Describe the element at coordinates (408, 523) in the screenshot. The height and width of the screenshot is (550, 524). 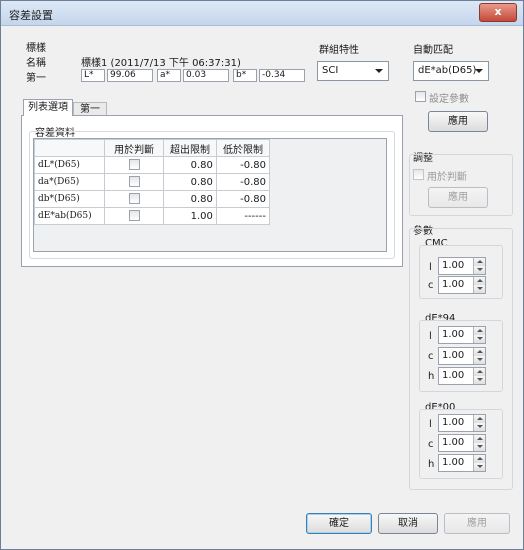
I see `cancel-button: 取消` at that location.